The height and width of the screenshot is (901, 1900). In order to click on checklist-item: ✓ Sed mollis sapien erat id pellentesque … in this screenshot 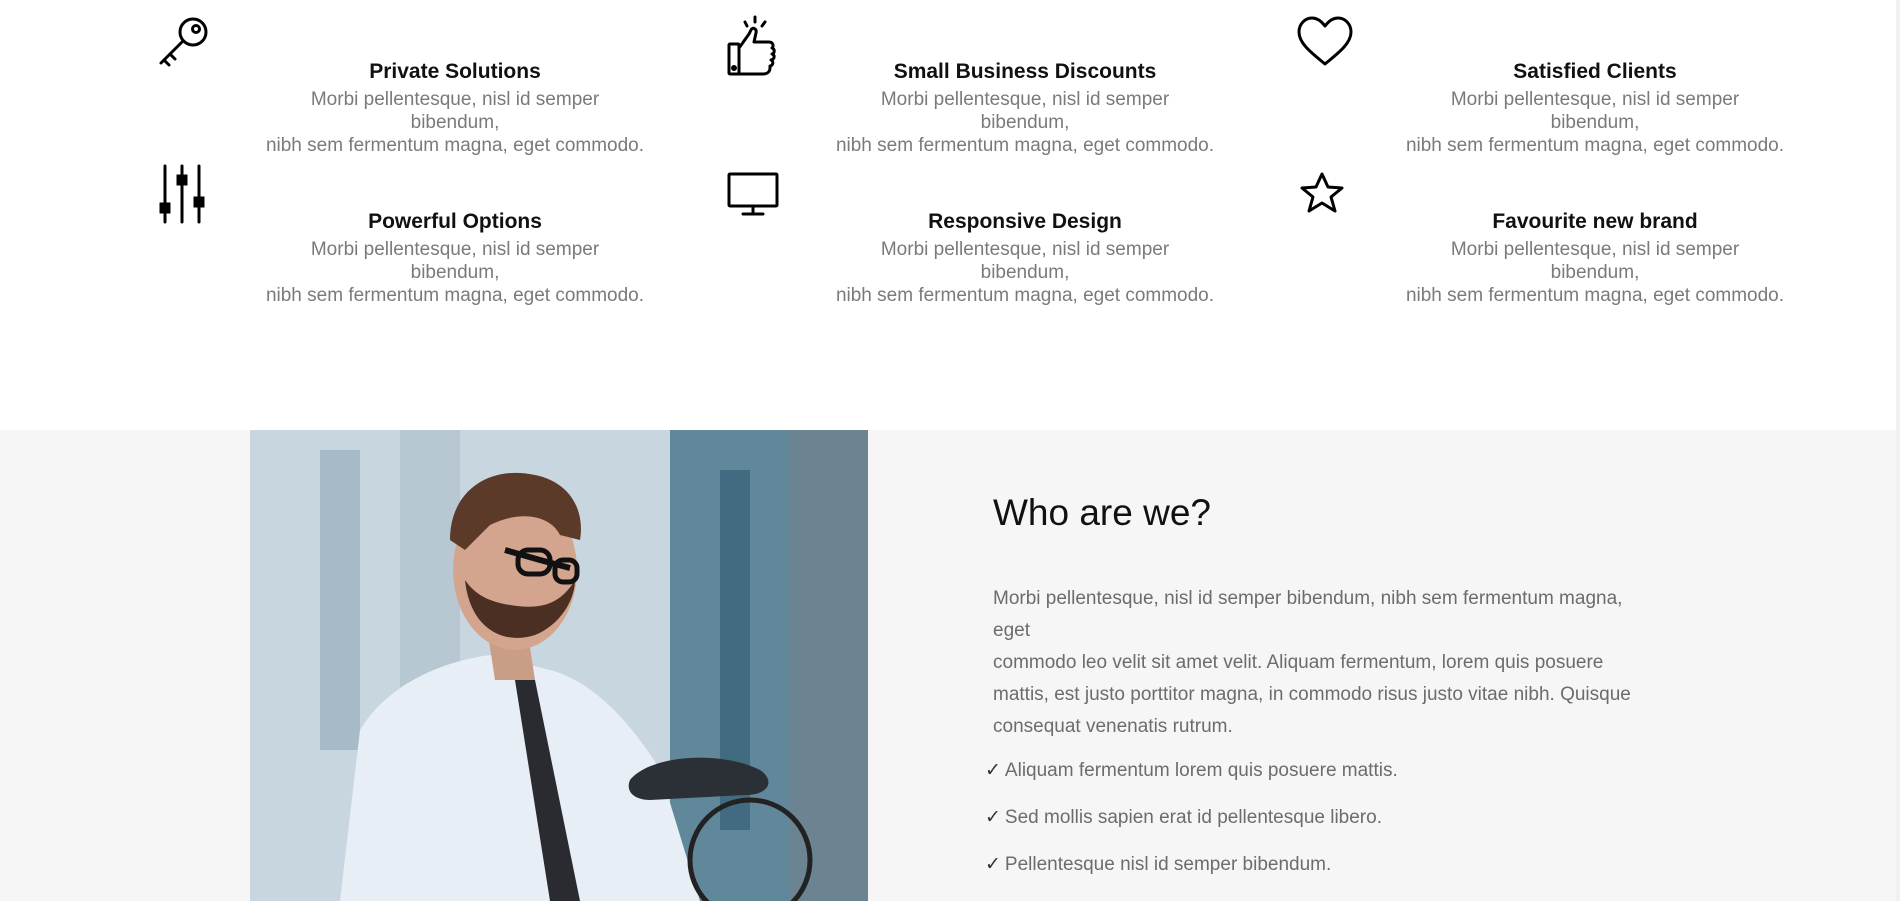, I will do `click(1191, 828)`.